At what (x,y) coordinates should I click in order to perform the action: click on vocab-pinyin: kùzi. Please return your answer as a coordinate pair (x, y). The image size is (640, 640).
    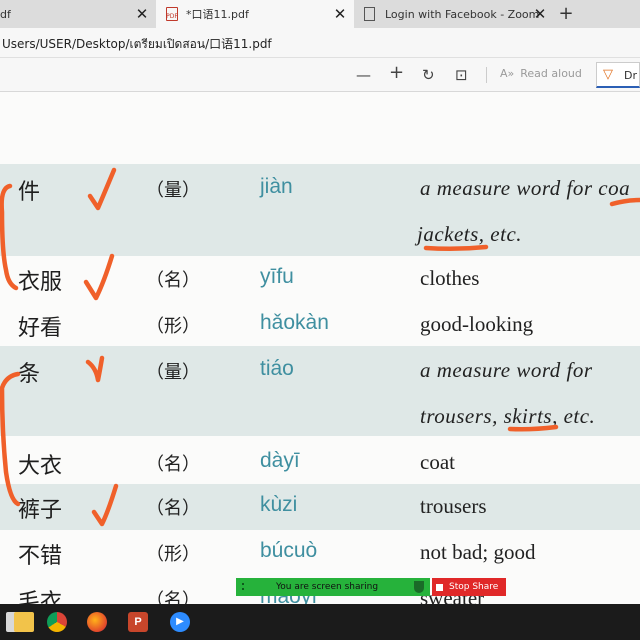
    Looking at the image, I should click on (279, 504).